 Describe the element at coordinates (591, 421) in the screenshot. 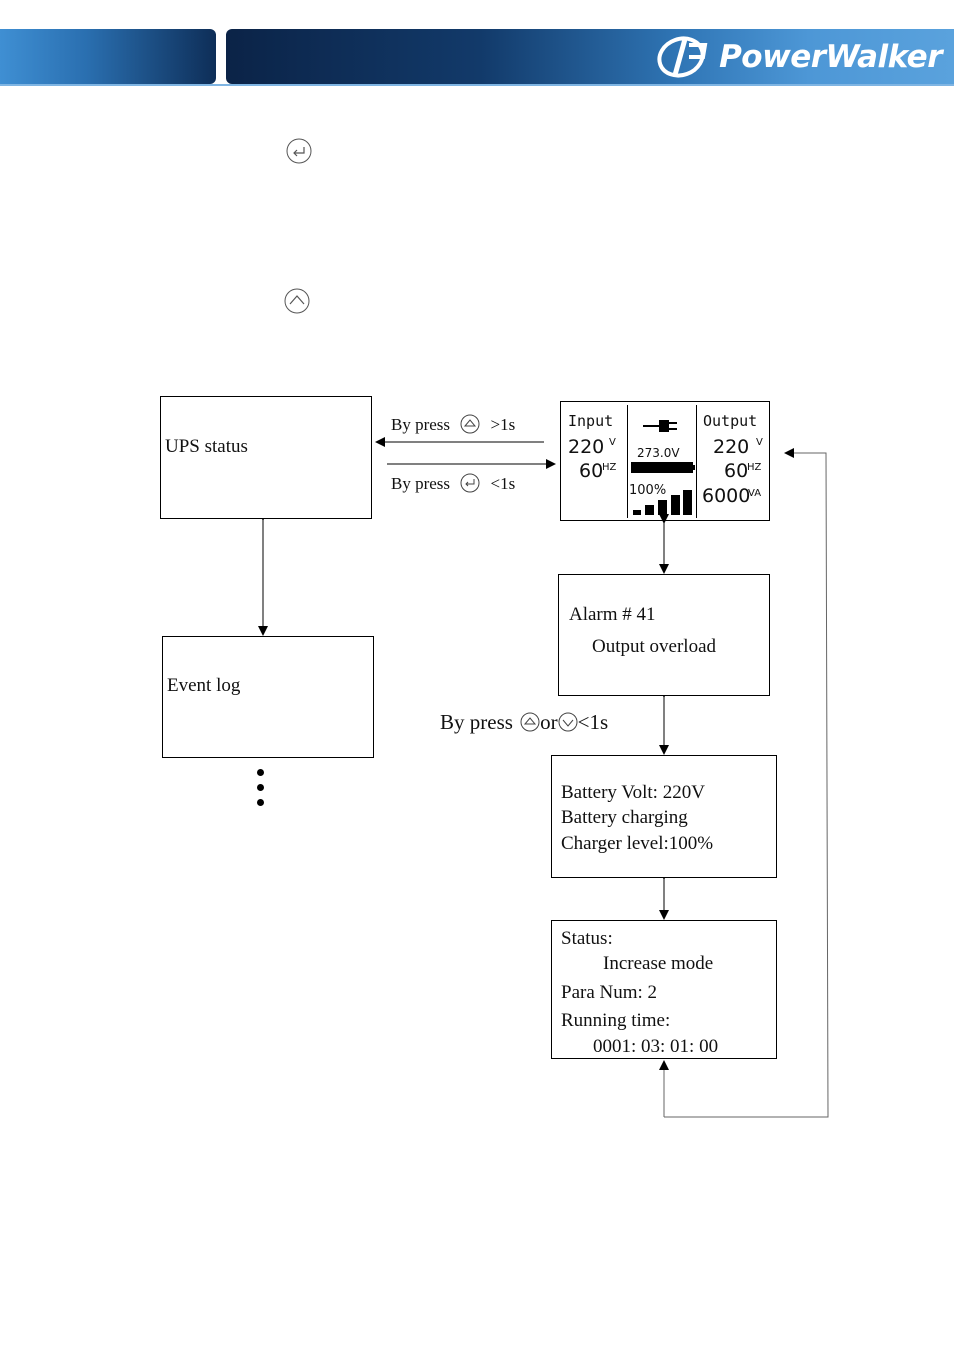

I see `lcd-input-label: Input` at that location.